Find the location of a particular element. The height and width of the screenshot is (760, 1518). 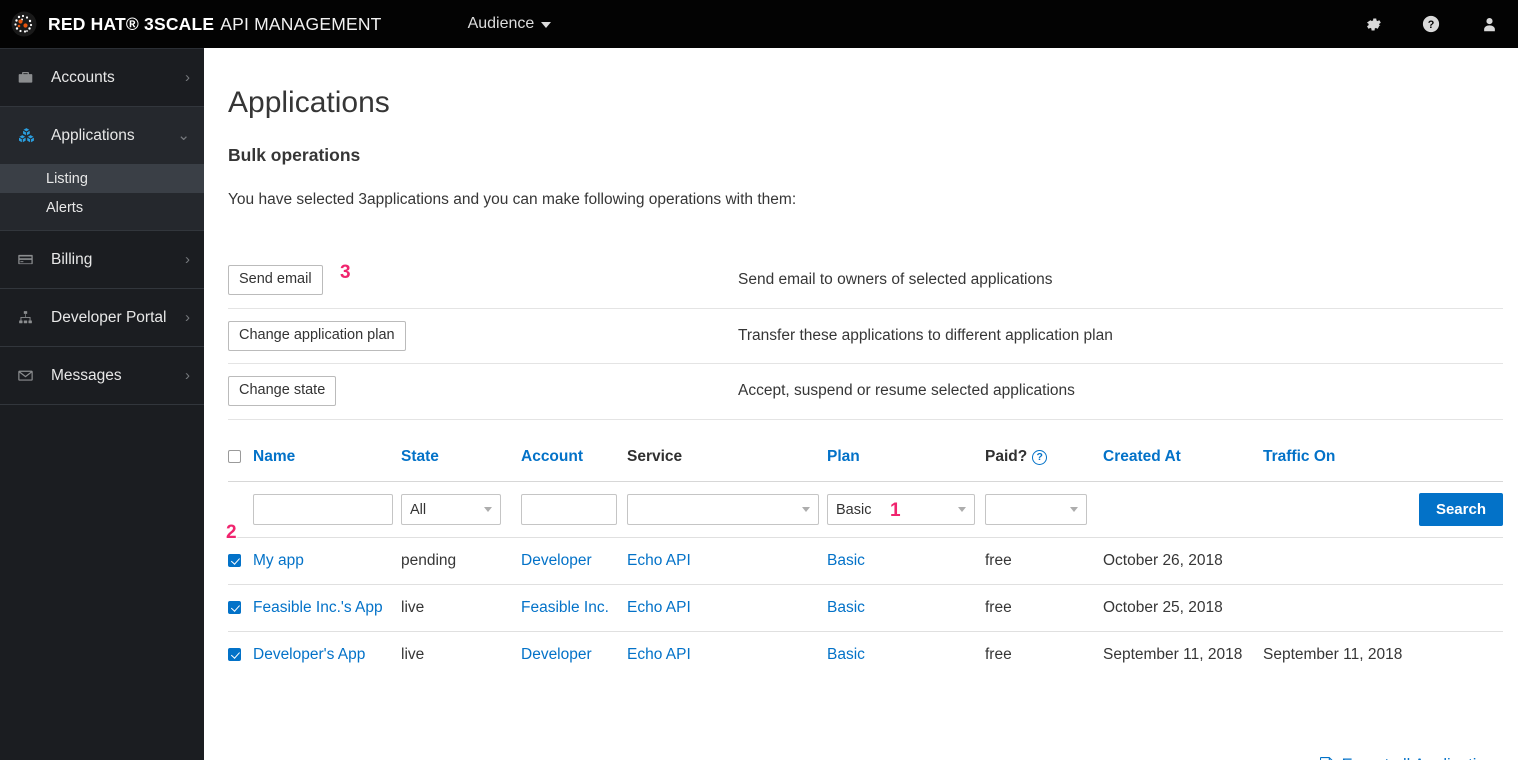

brand-title: RED HAT® 3SCALE API MANAGEMENT is located at coordinates (215, 24).